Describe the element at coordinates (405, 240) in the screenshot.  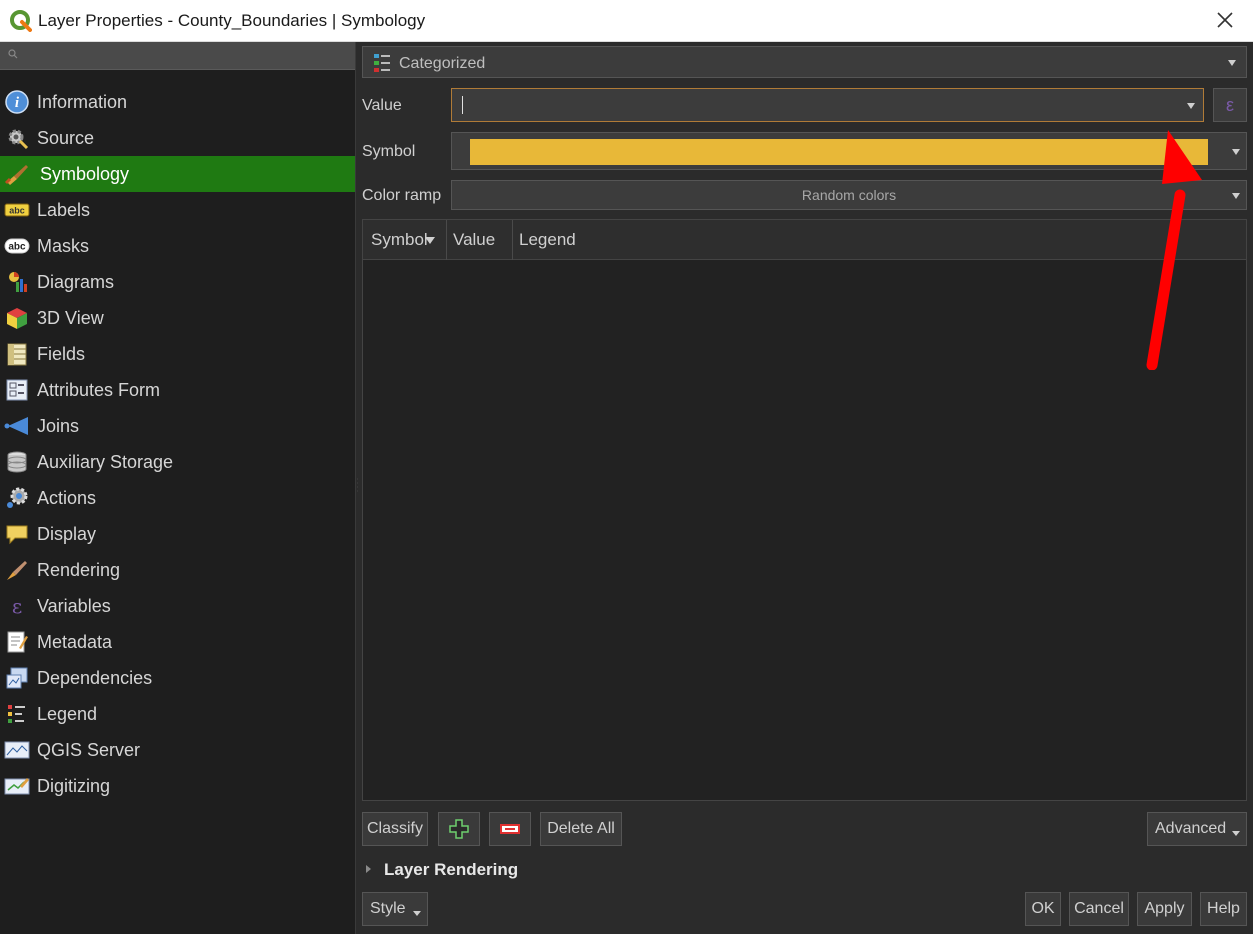
I see `column-header-symbol: Symbol` at that location.